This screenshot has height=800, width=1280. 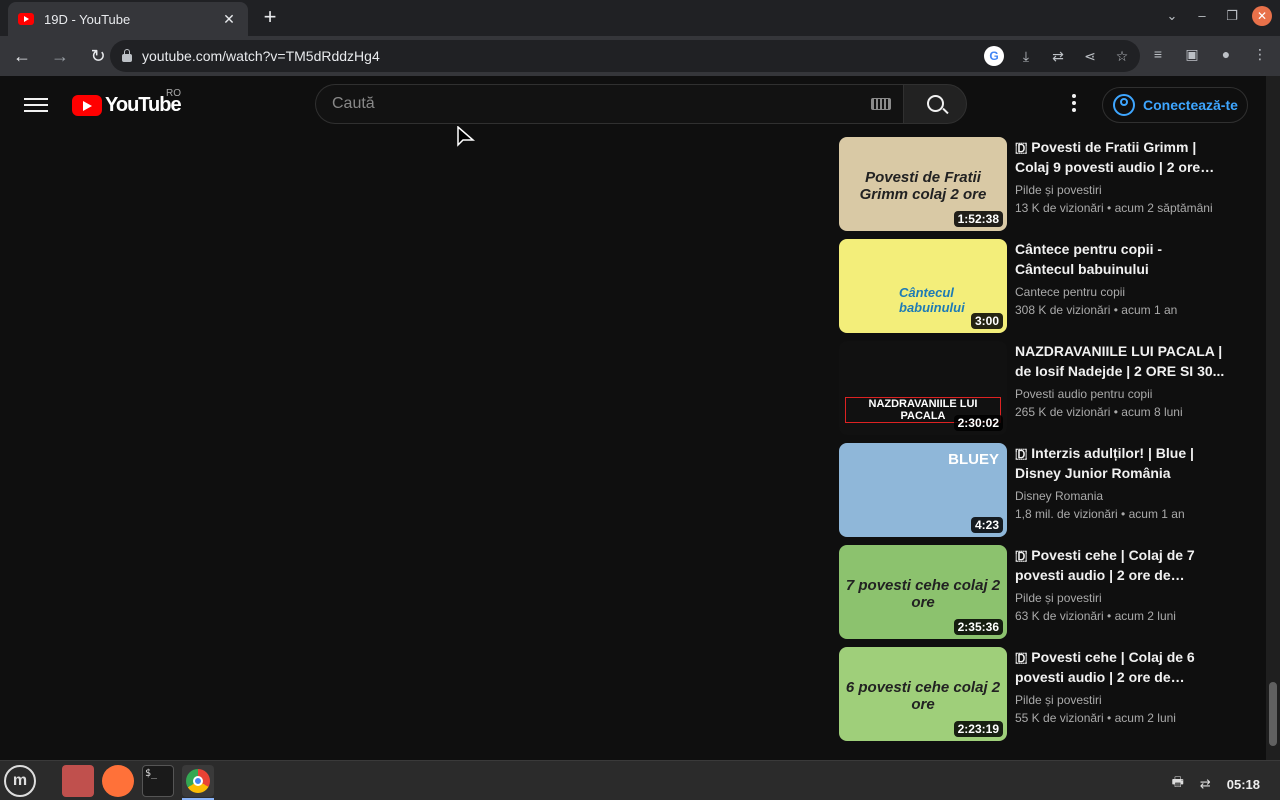 What do you see at coordinates (932, 300) in the screenshot?
I see `thumbnail-text: Cântecul babuinului` at bounding box center [932, 300].